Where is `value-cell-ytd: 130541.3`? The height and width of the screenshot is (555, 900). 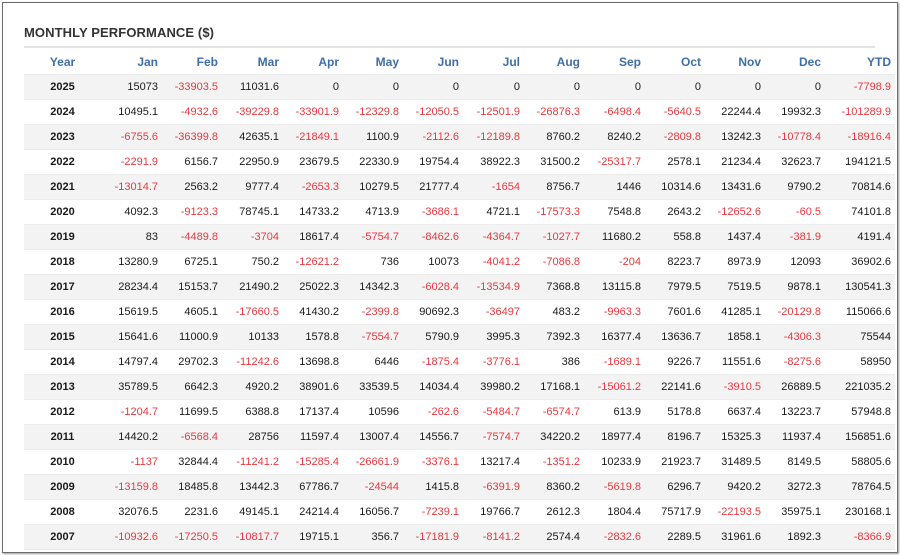 value-cell-ytd: 130541.3 is located at coordinates (860, 287).